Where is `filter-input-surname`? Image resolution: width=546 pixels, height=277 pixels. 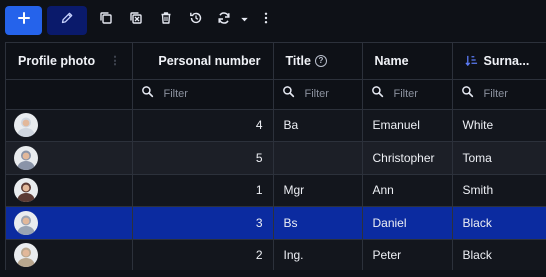 filter-input-surname is located at coordinates (511, 94).